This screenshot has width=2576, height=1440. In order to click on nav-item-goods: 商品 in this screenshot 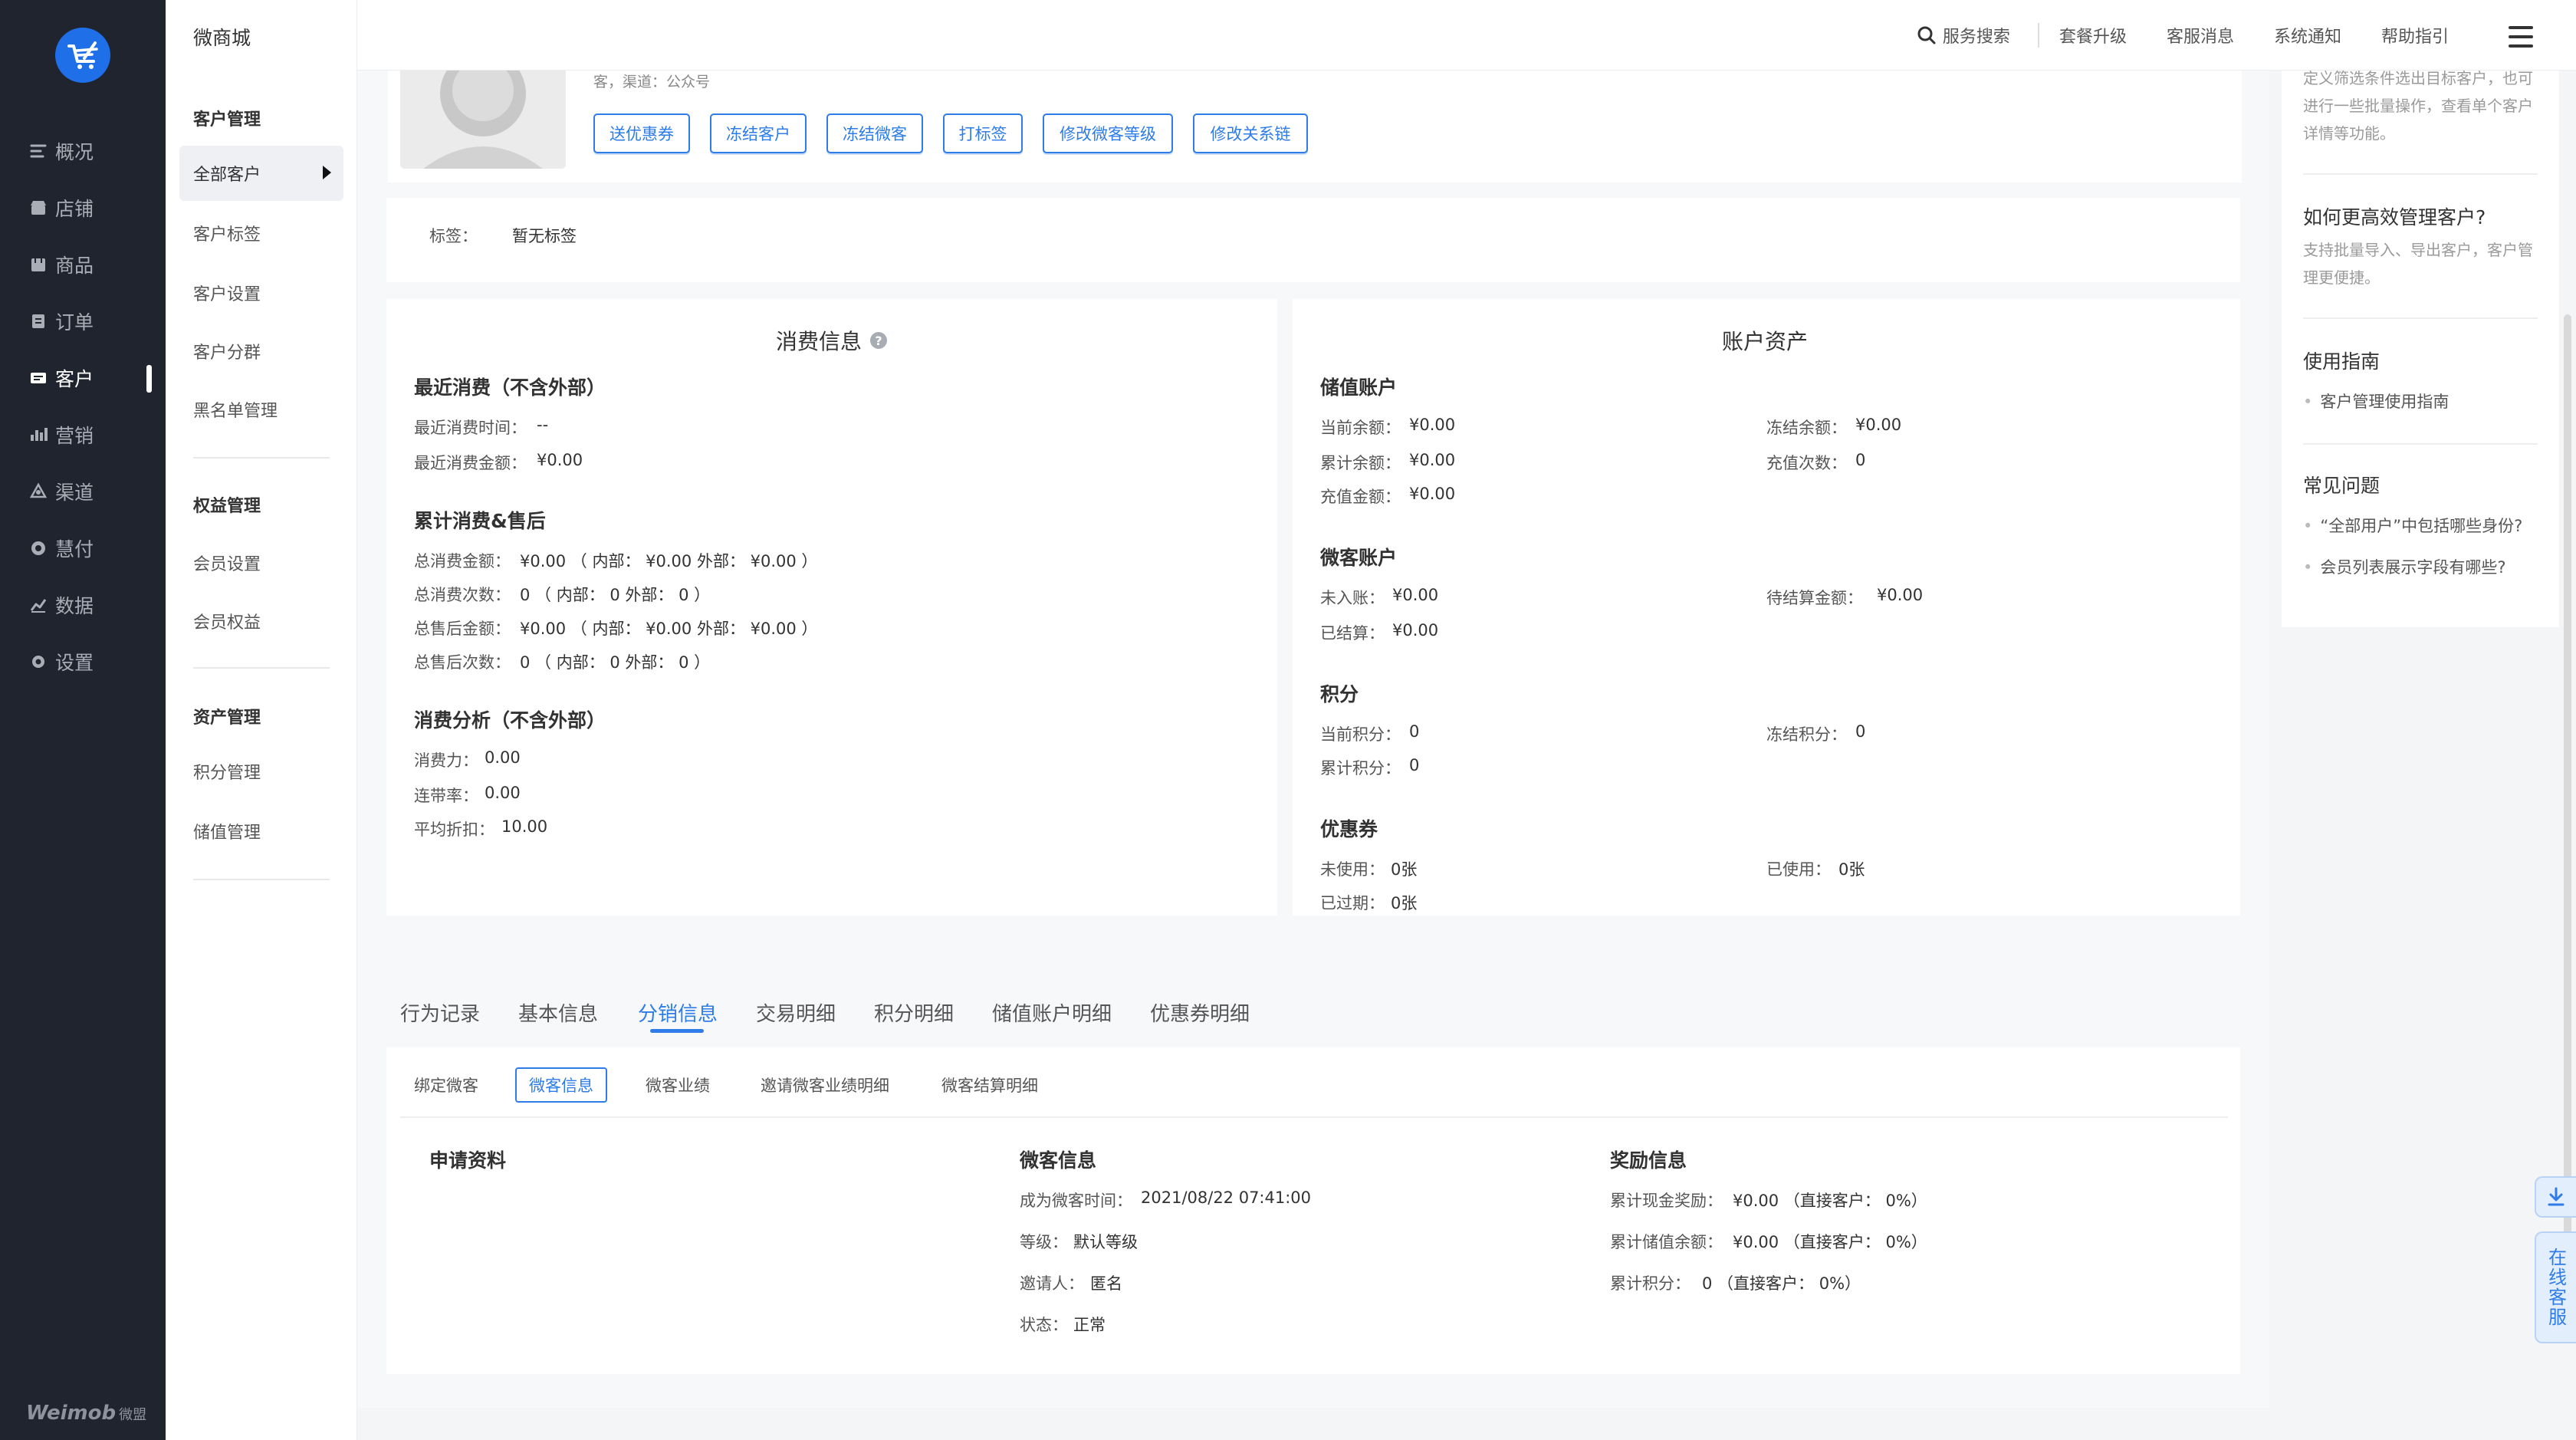, I will do `click(83, 264)`.